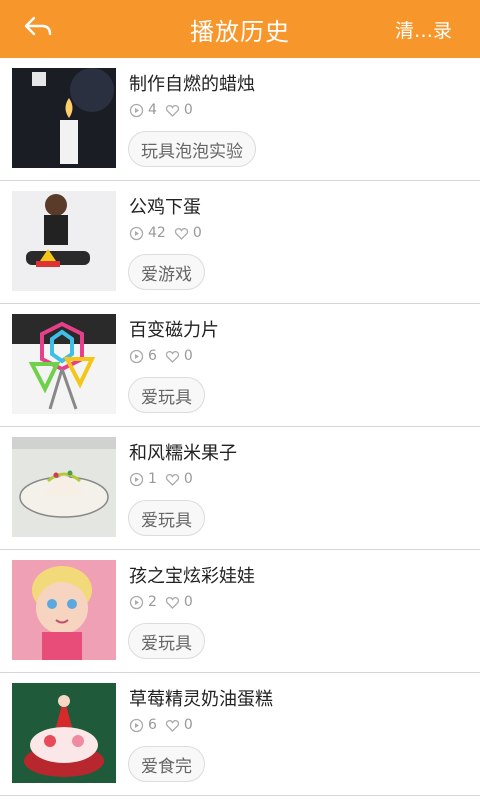 The width and height of the screenshot is (480, 800). I want to click on video-title: 孩之宝炫彩娃娃, so click(192, 576).